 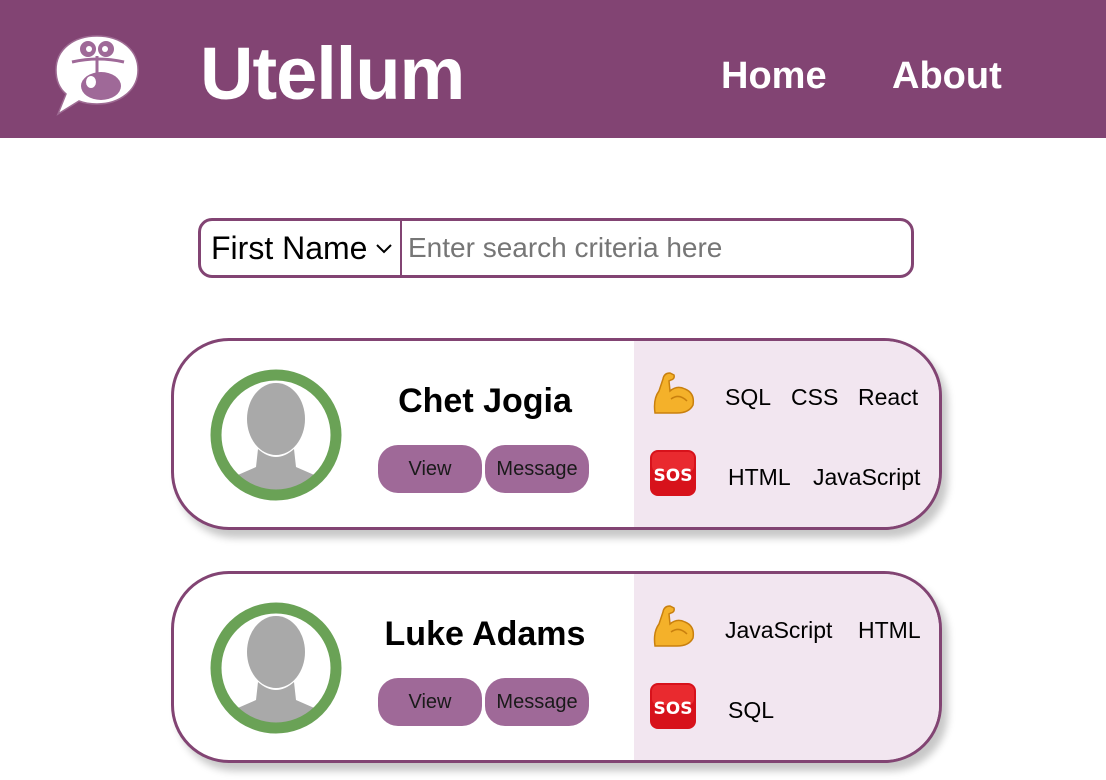 I want to click on search-bar: First Name, so click(x=556, y=248).